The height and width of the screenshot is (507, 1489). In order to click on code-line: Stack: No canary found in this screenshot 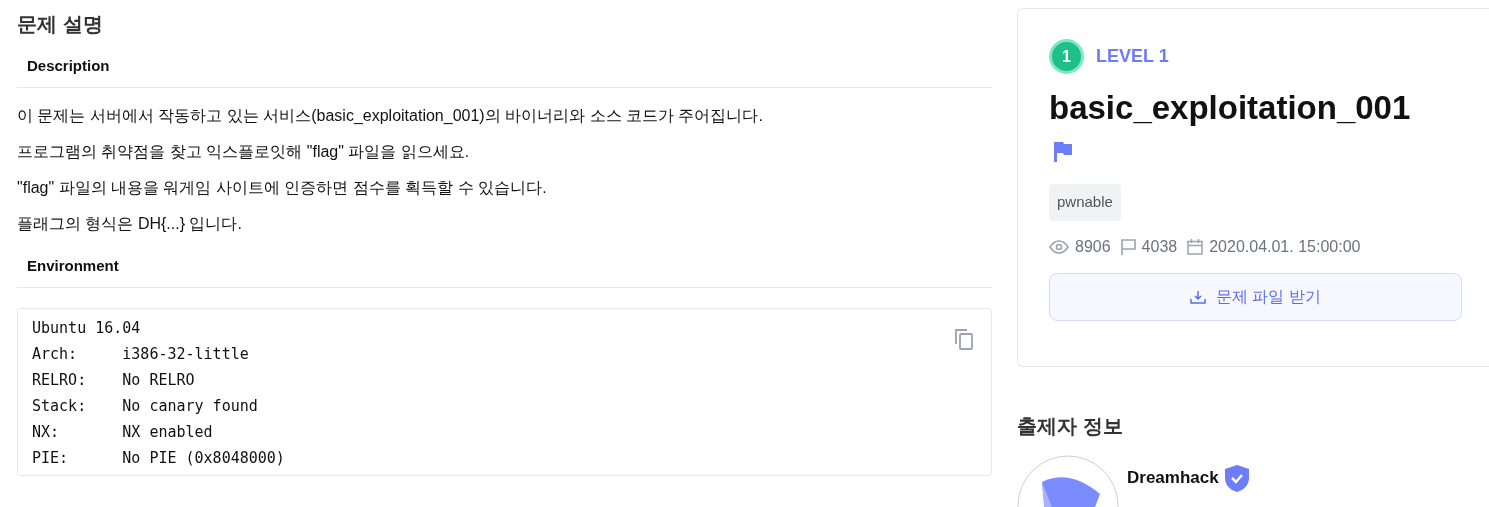, I will do `click(145, 406)`.